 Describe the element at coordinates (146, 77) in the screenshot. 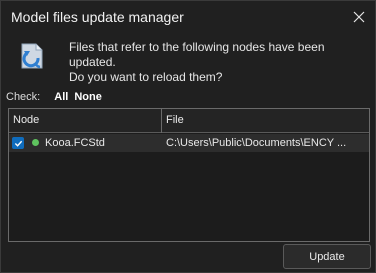

I see `message-line-2: Do you want to reload them?` at that location.